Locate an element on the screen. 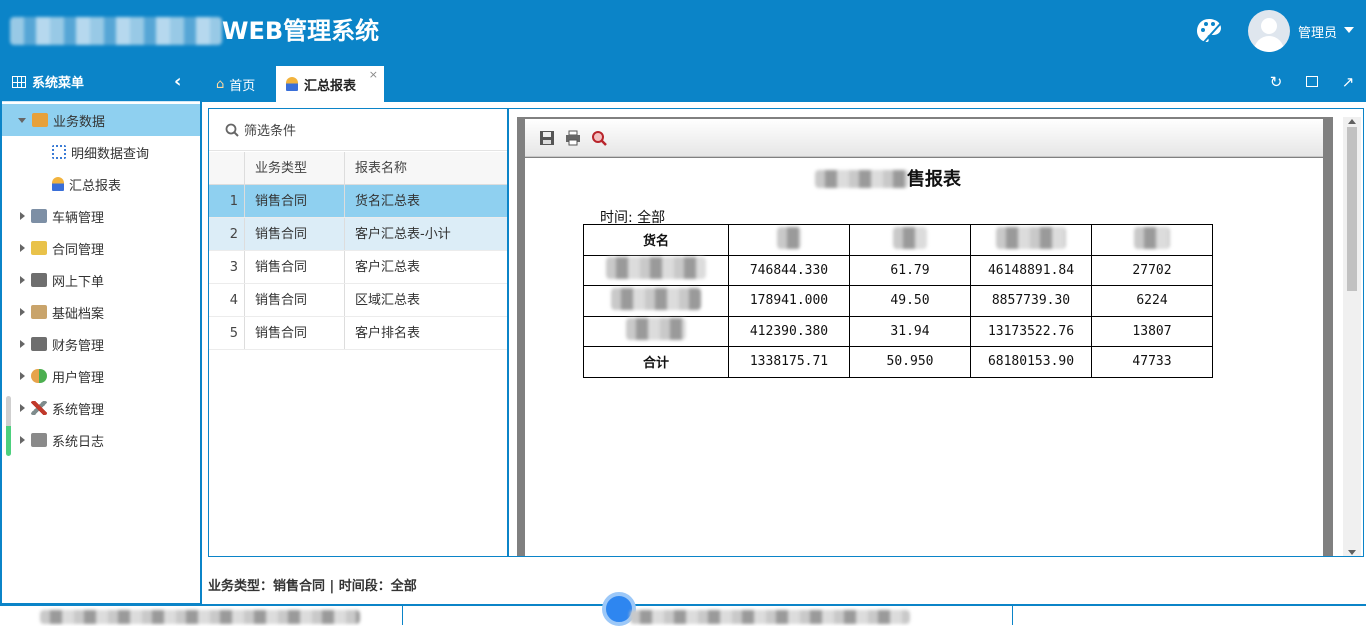  chevron-down-icon is located at coordinates (22, 120).